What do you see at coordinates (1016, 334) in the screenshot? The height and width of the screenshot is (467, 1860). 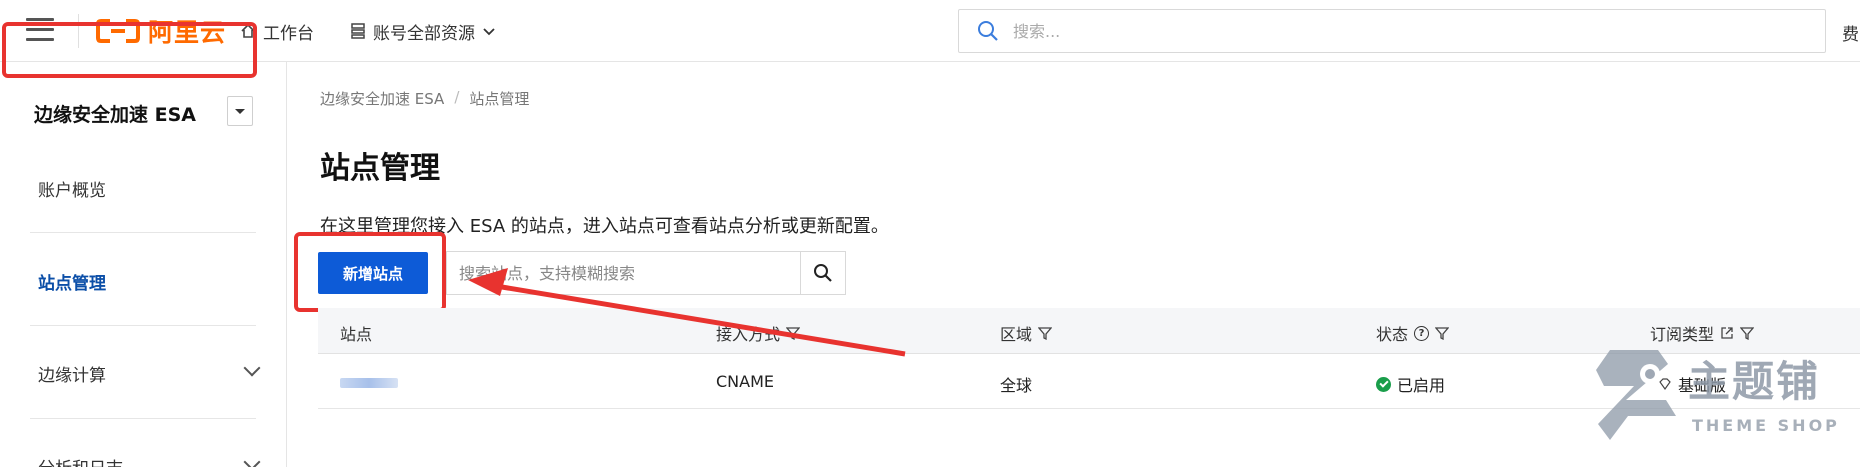 I see `column-header-label: 区域` at bounding box center [1016, 334].